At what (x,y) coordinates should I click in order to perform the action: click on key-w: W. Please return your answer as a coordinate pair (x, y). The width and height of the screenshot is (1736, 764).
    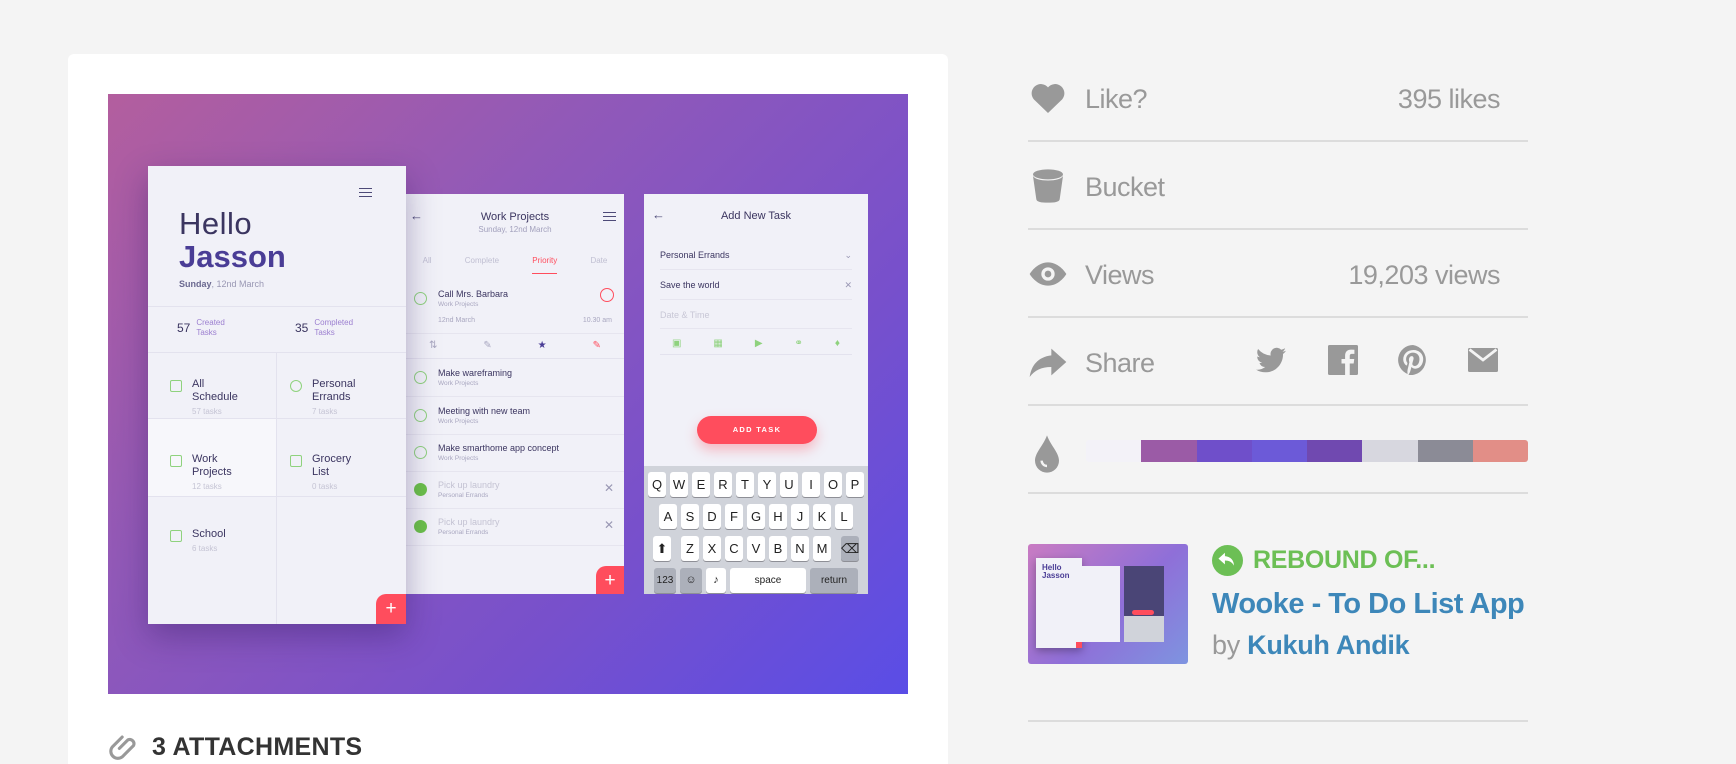
    Looking at the image, I should click on (679, 484).